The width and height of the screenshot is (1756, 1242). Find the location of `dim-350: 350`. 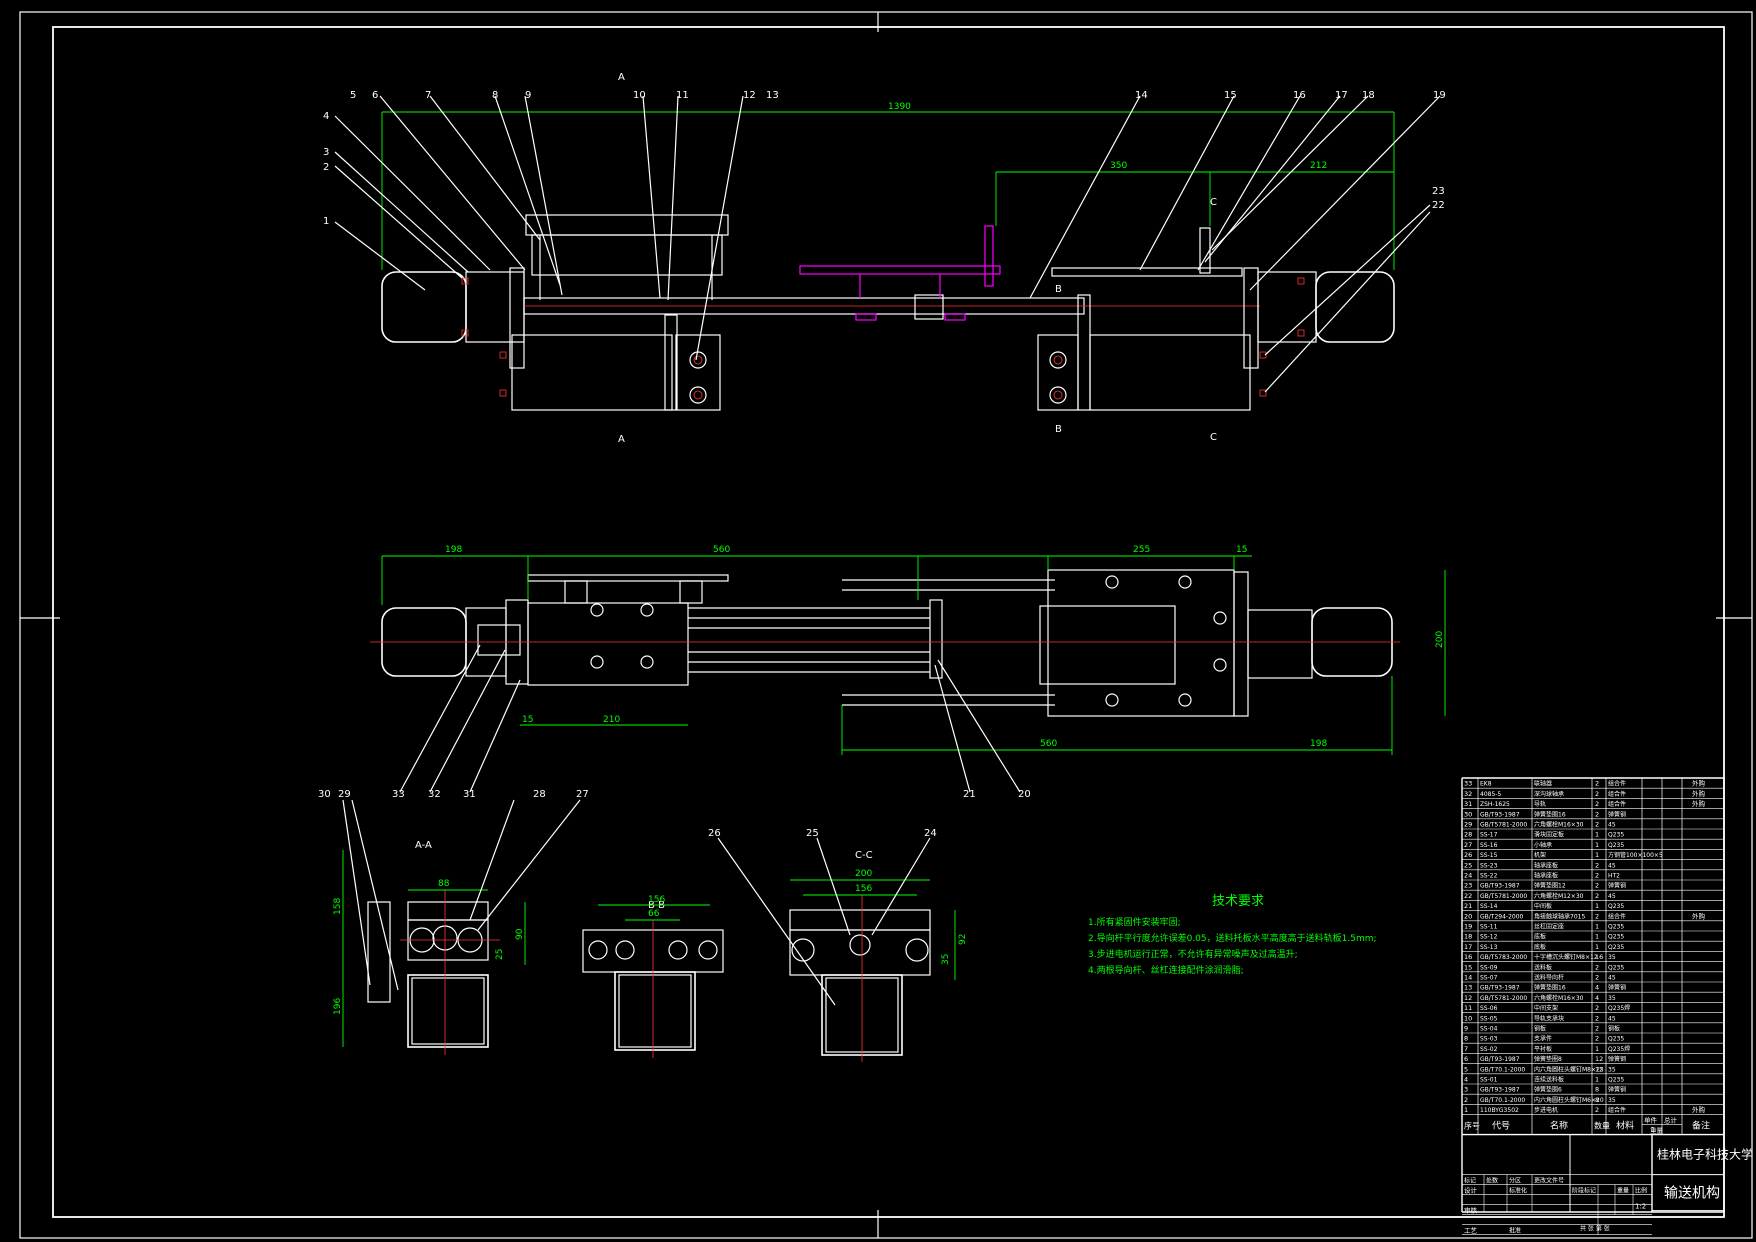

dim-350: 350 is located at coordinates (1118, 166).